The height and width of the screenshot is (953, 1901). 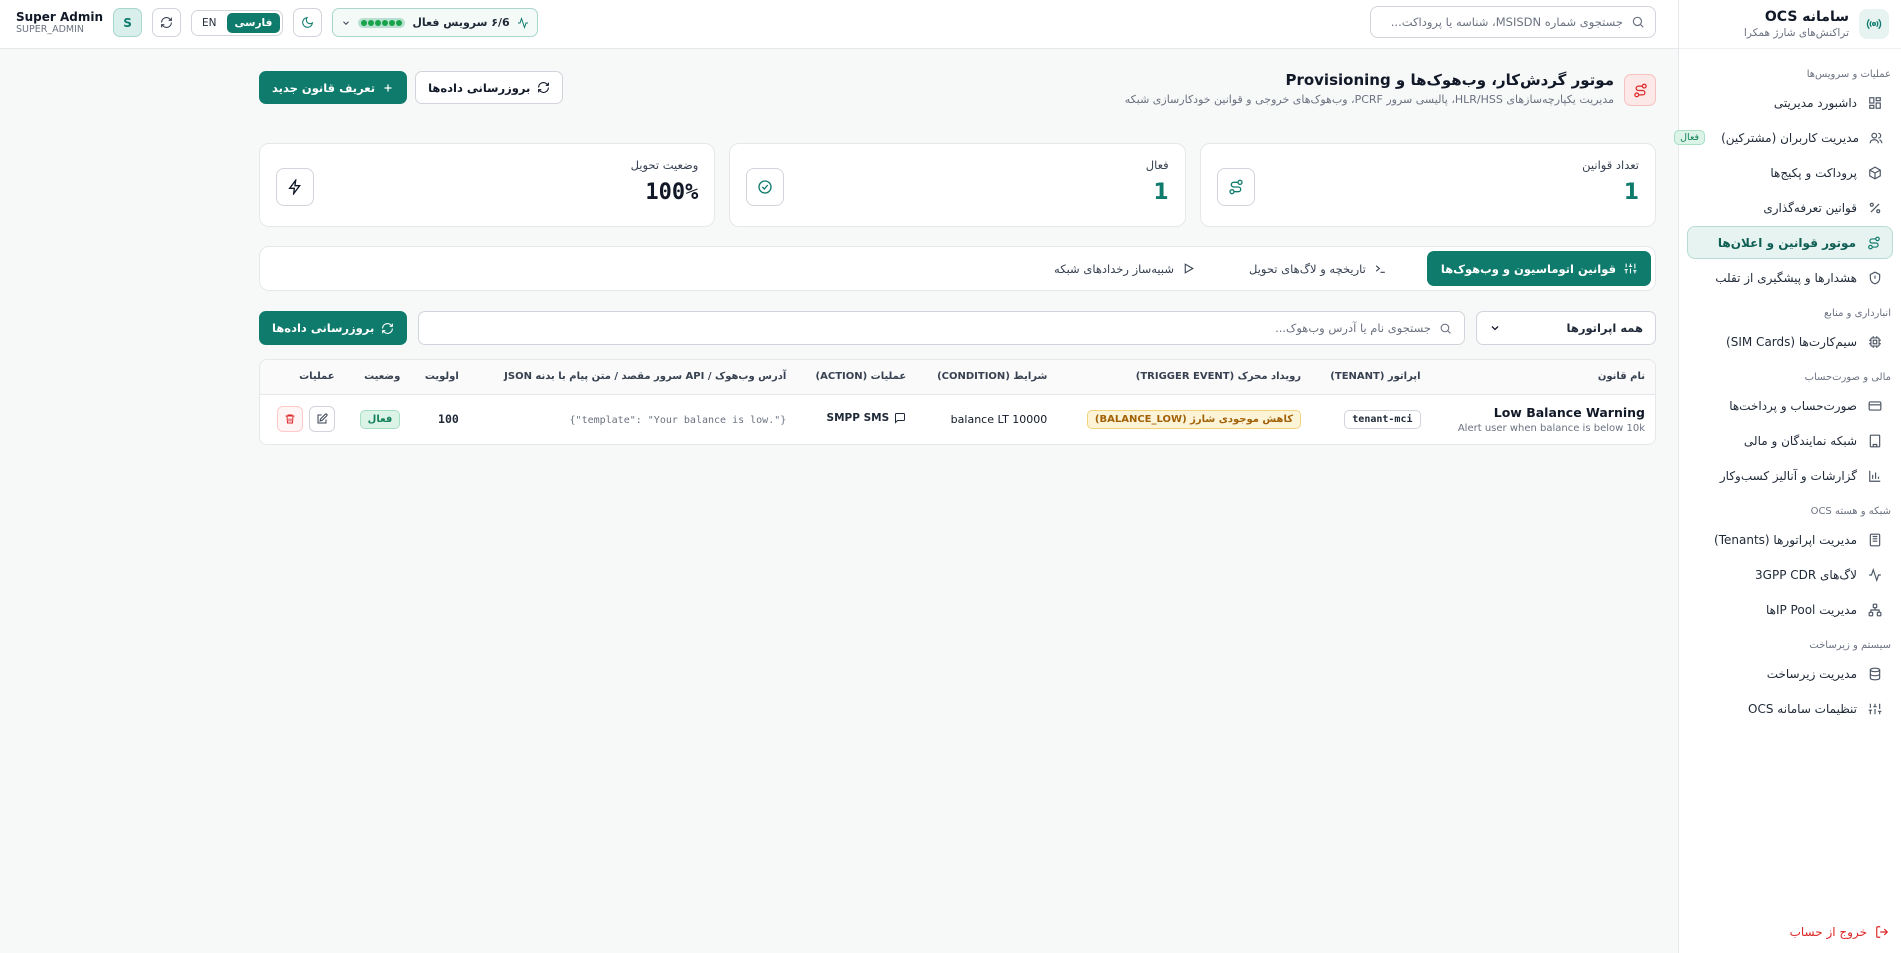 I want to click on logout-label: خروج از حساب, so click(x=1828, y=932).